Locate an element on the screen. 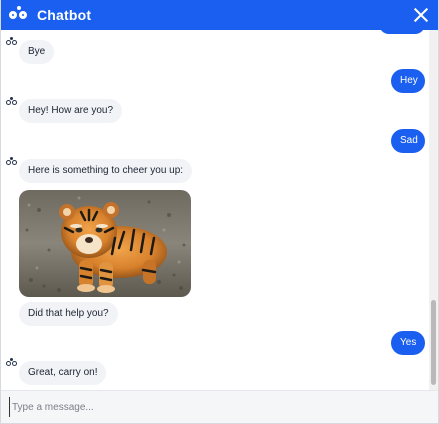  bot-message: Hey! How are you? is located at coordinates (71, 111).